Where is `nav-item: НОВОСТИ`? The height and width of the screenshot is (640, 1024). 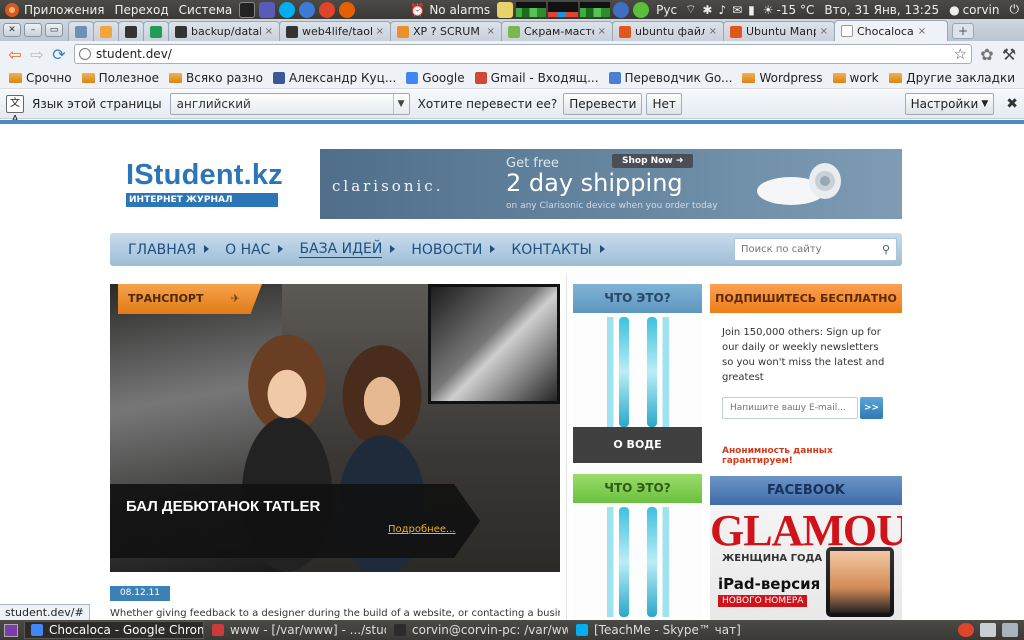
nav-item: НОВОСТИ is located at coordinates (445, 249).